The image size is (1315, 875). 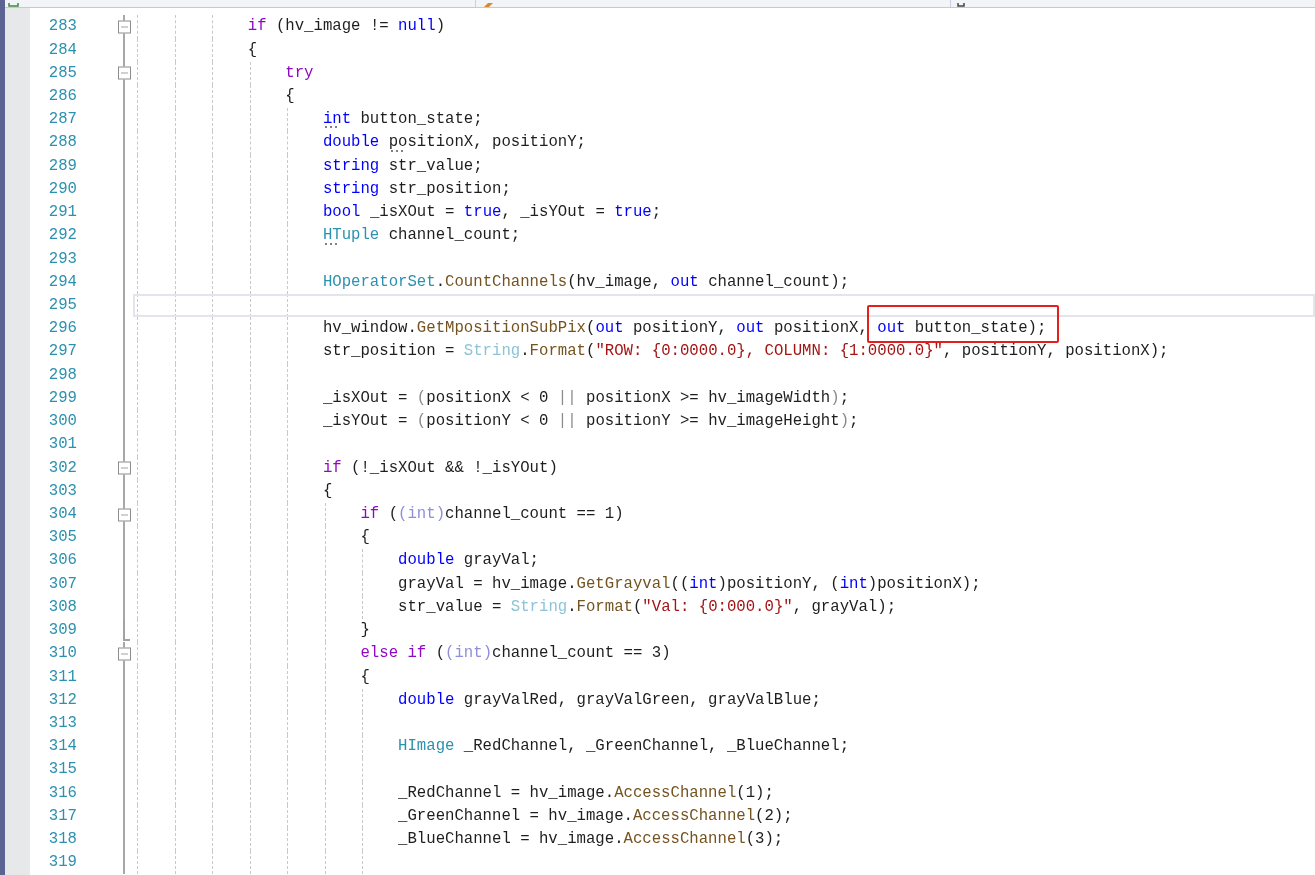 I want to click on code-line: bool _isXOut = true, _isYOut = true;, so click(x=492, y=212).